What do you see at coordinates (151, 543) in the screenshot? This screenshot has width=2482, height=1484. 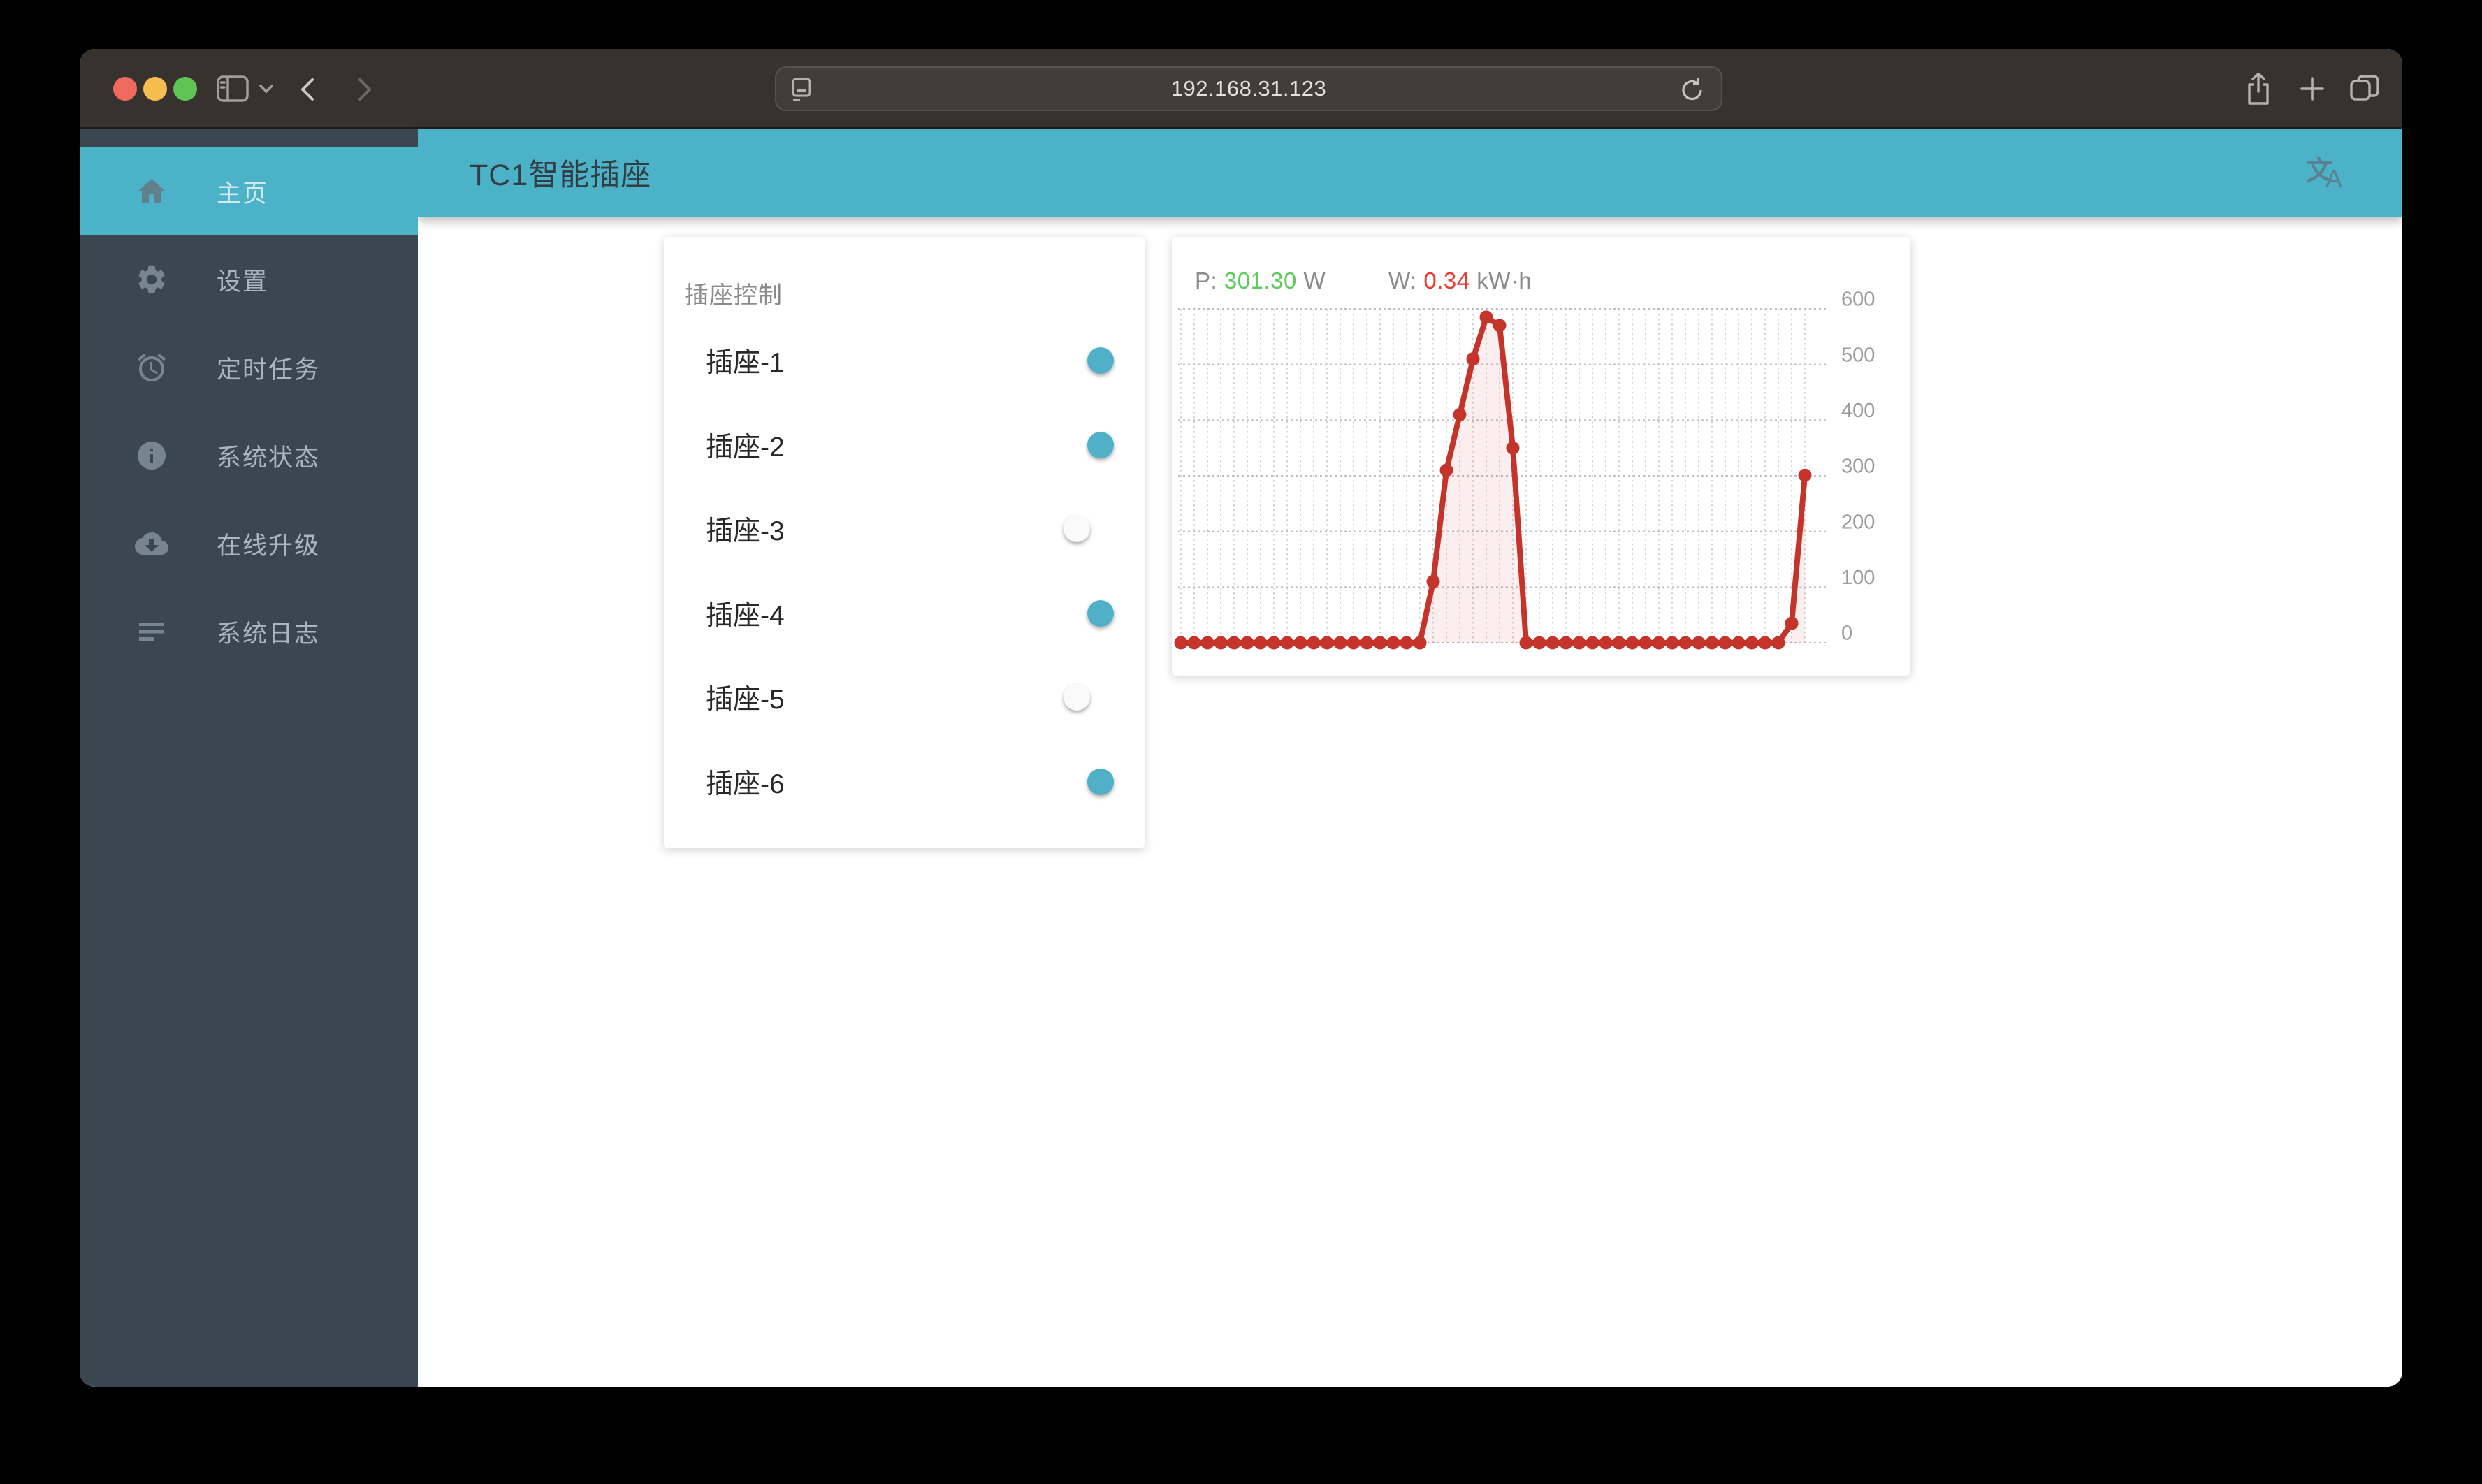 I see `cloud-download-icon` at bounding box center [151, 543].